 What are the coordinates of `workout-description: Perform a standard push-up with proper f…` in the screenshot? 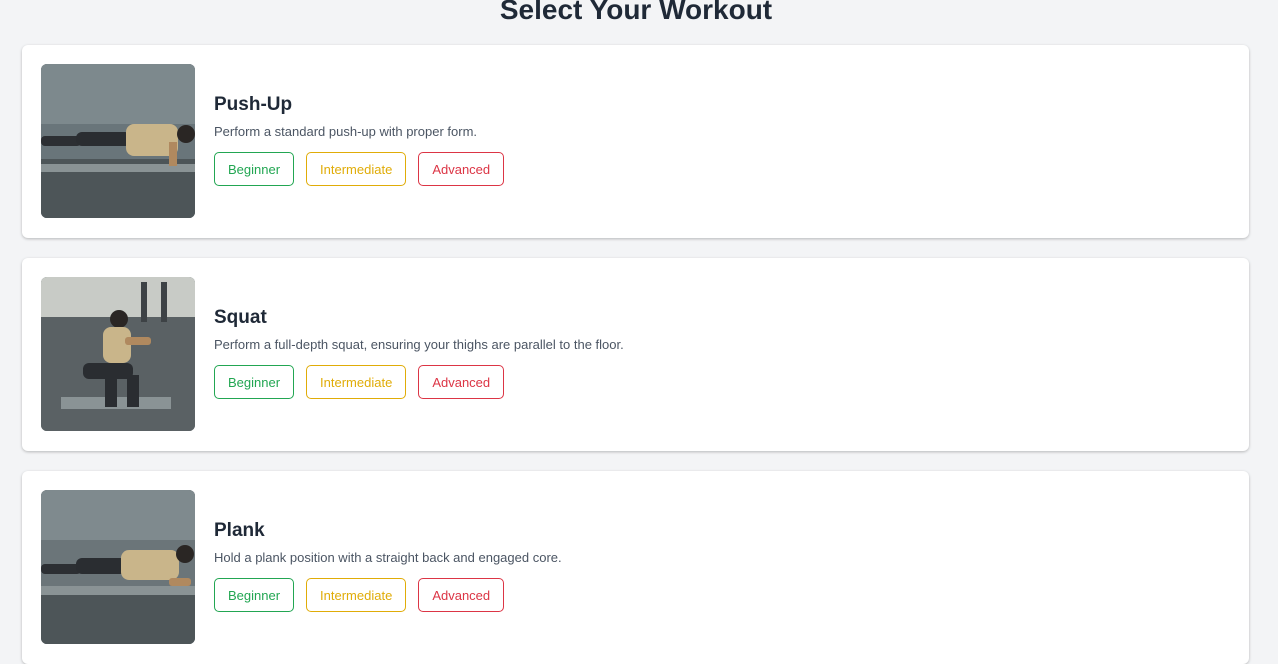 It's located at (346, 131).